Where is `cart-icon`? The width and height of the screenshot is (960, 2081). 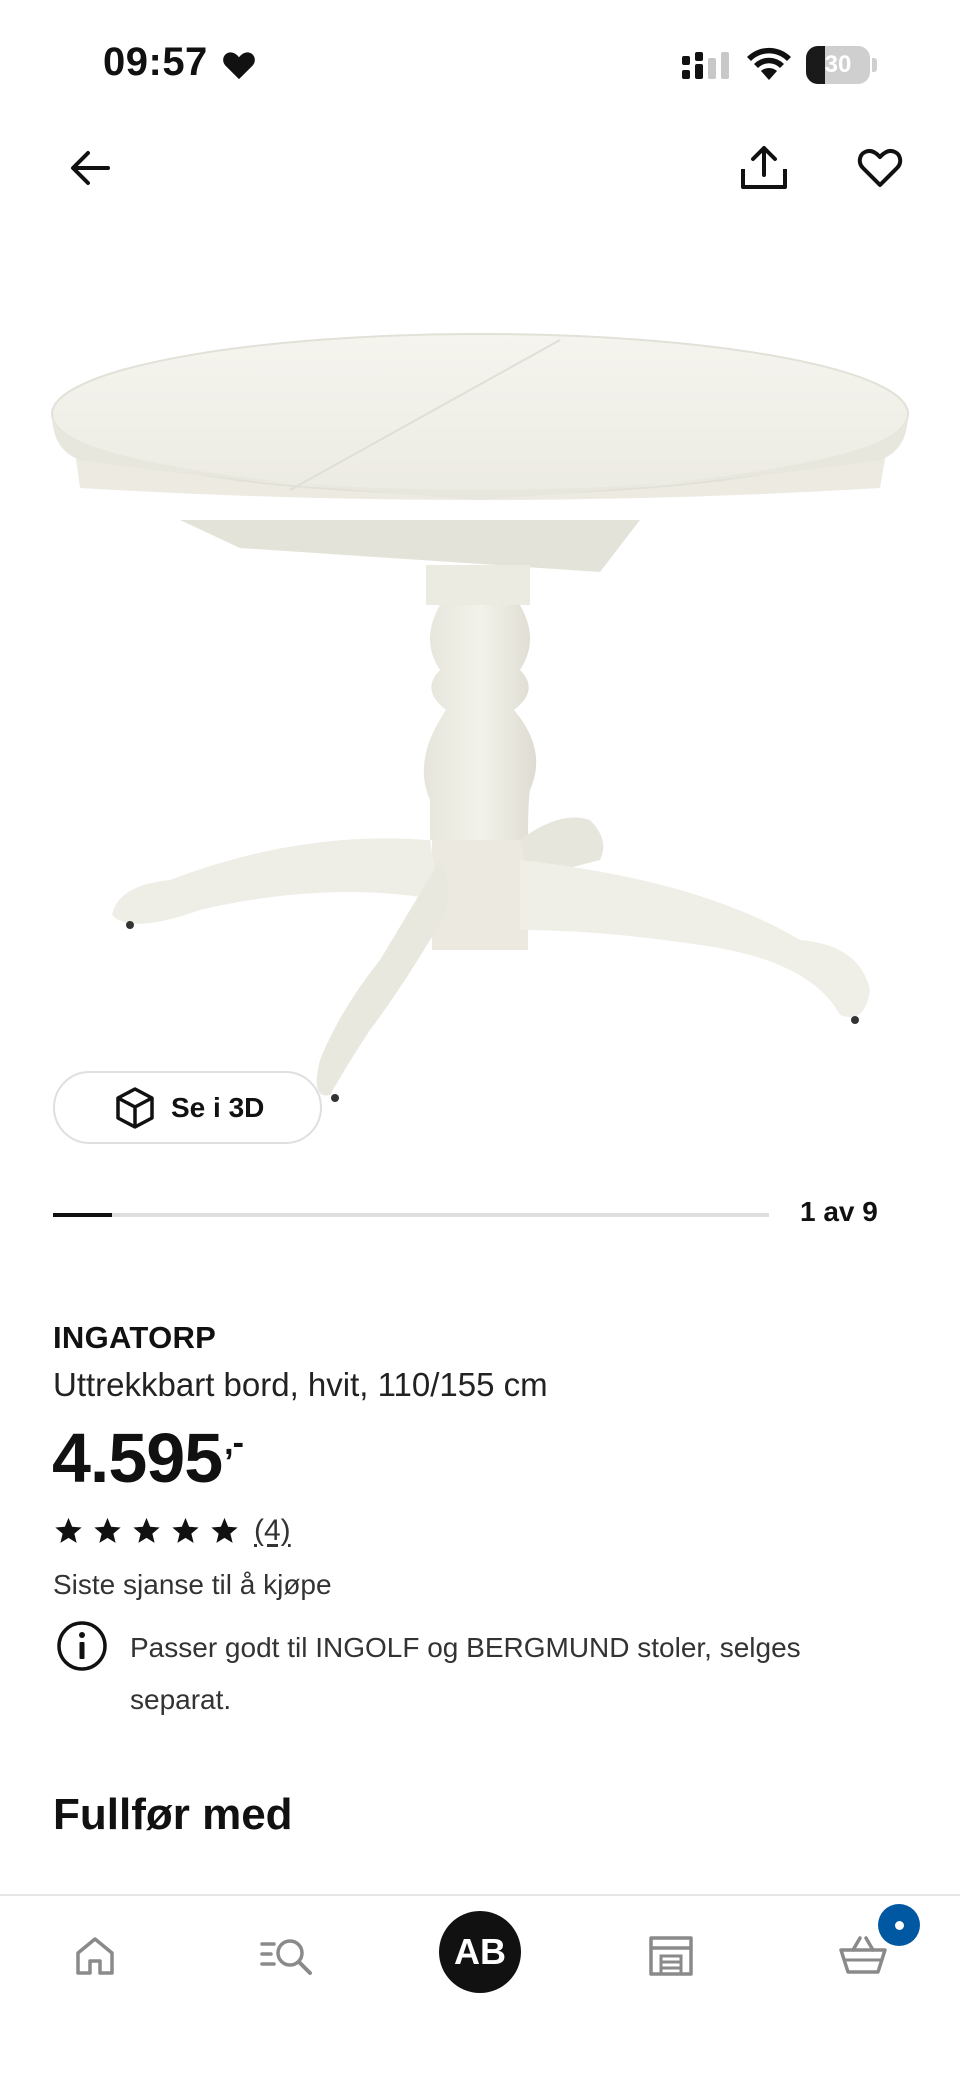
cart-icon is located at coordinates (863, 1955).